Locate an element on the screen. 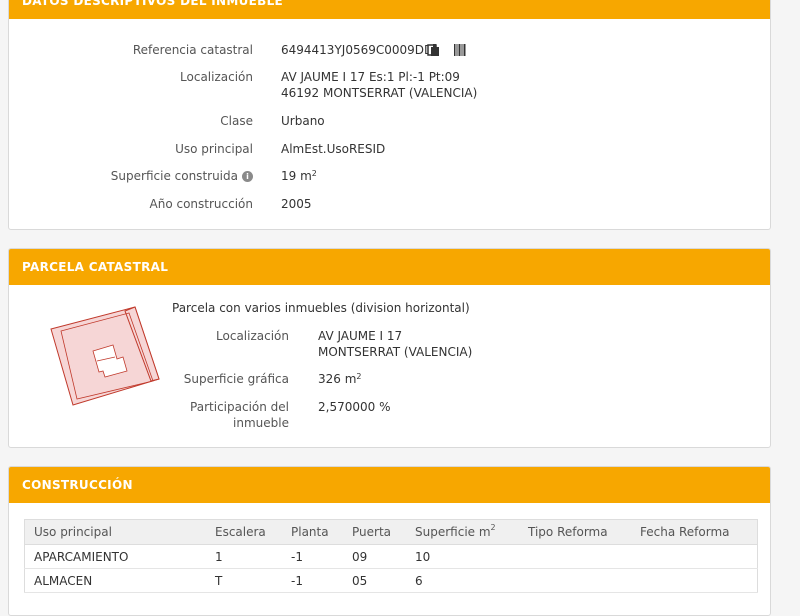 Image resolution: width=800 pixels, height=616 pixels. uso-principal-value: AlmEst.UsoRESID is located at coordinates (333, 149).